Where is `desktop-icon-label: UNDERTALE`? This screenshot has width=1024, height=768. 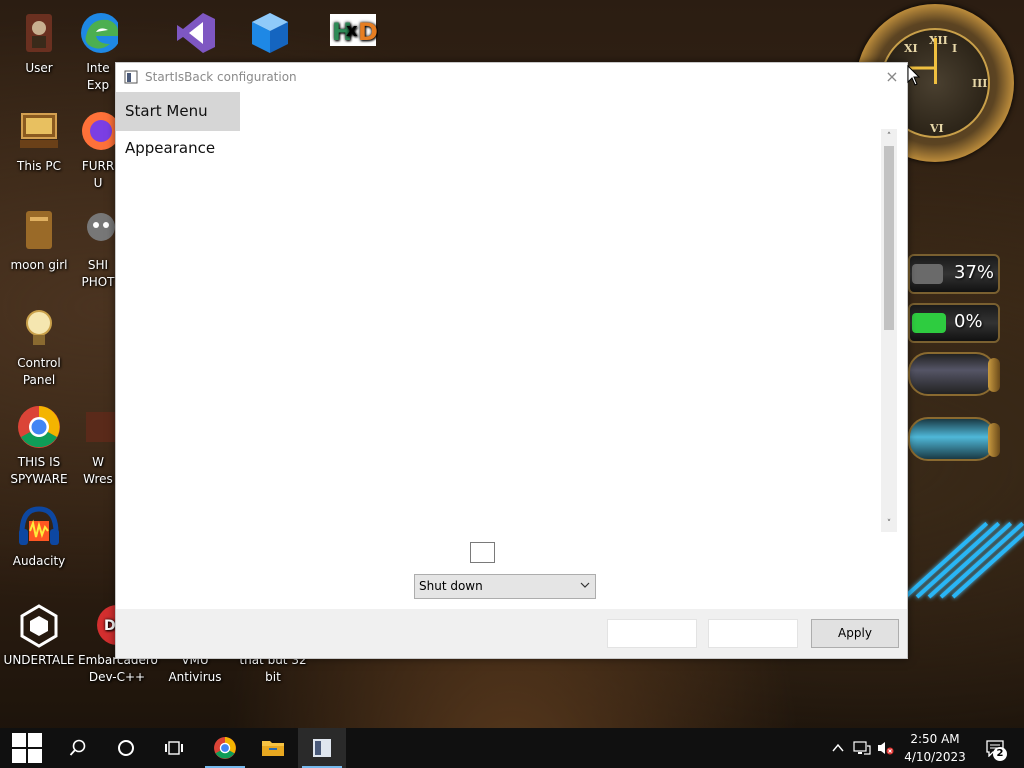 desktop-icon-label: UNDERTALE is located at coordinates (39, 660).